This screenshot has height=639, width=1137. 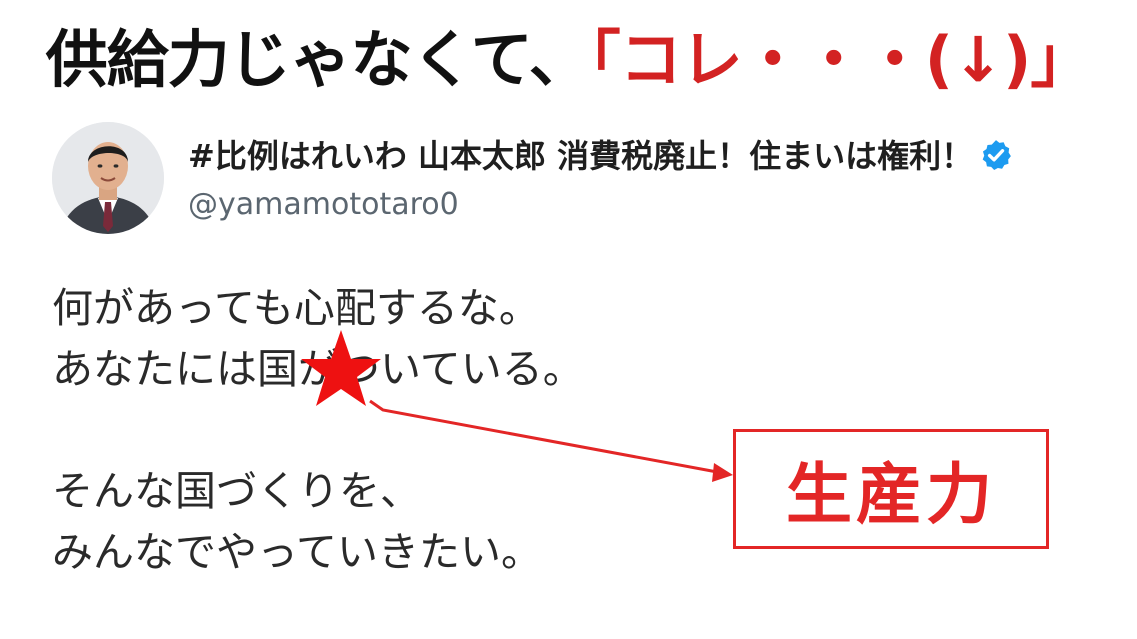 I want to click on tweet-line-2: あなたには国がついている。, so click(x=318, y=369).